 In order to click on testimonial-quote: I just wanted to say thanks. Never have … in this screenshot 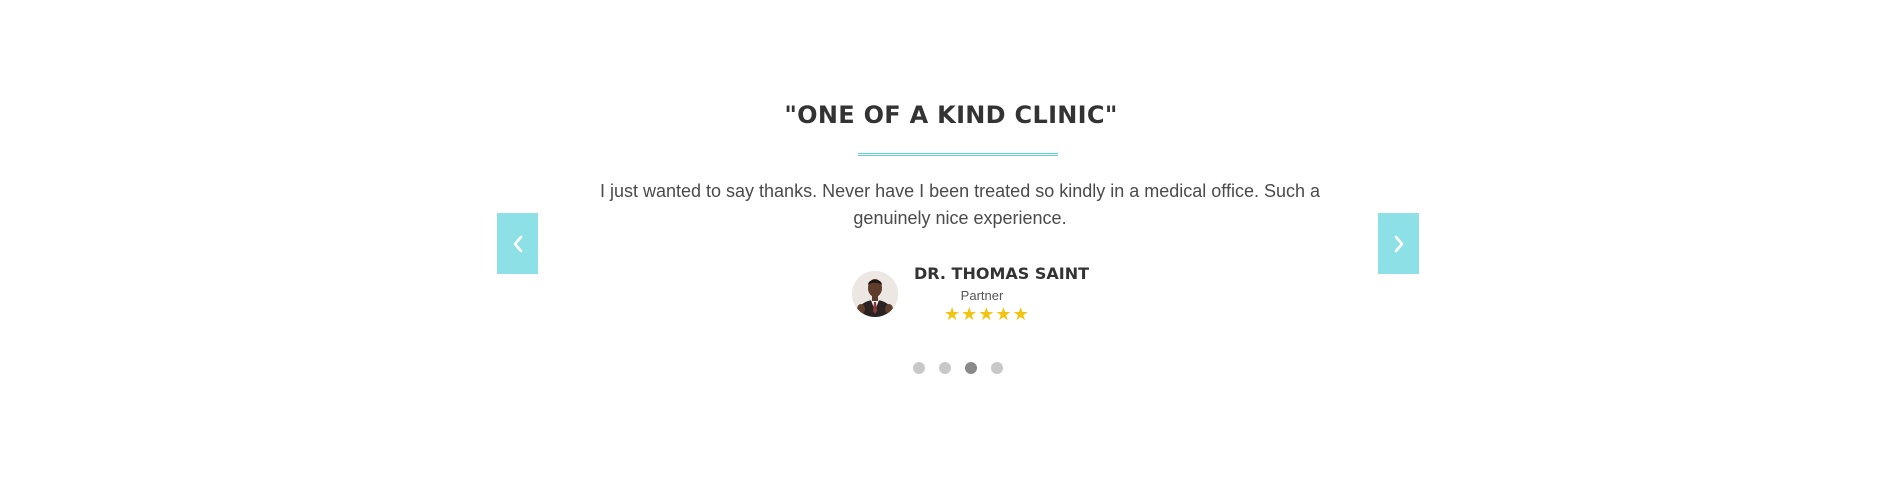, I will do `click(960, 204)`.